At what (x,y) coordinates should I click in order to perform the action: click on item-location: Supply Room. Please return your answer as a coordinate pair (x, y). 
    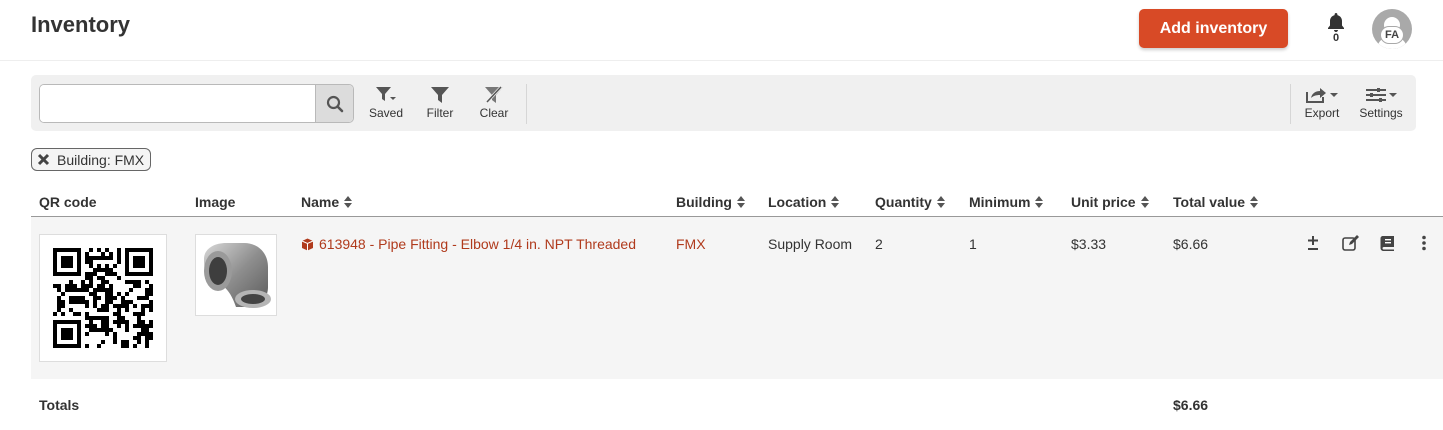
    Looking at the image, I should click on (810, 244).